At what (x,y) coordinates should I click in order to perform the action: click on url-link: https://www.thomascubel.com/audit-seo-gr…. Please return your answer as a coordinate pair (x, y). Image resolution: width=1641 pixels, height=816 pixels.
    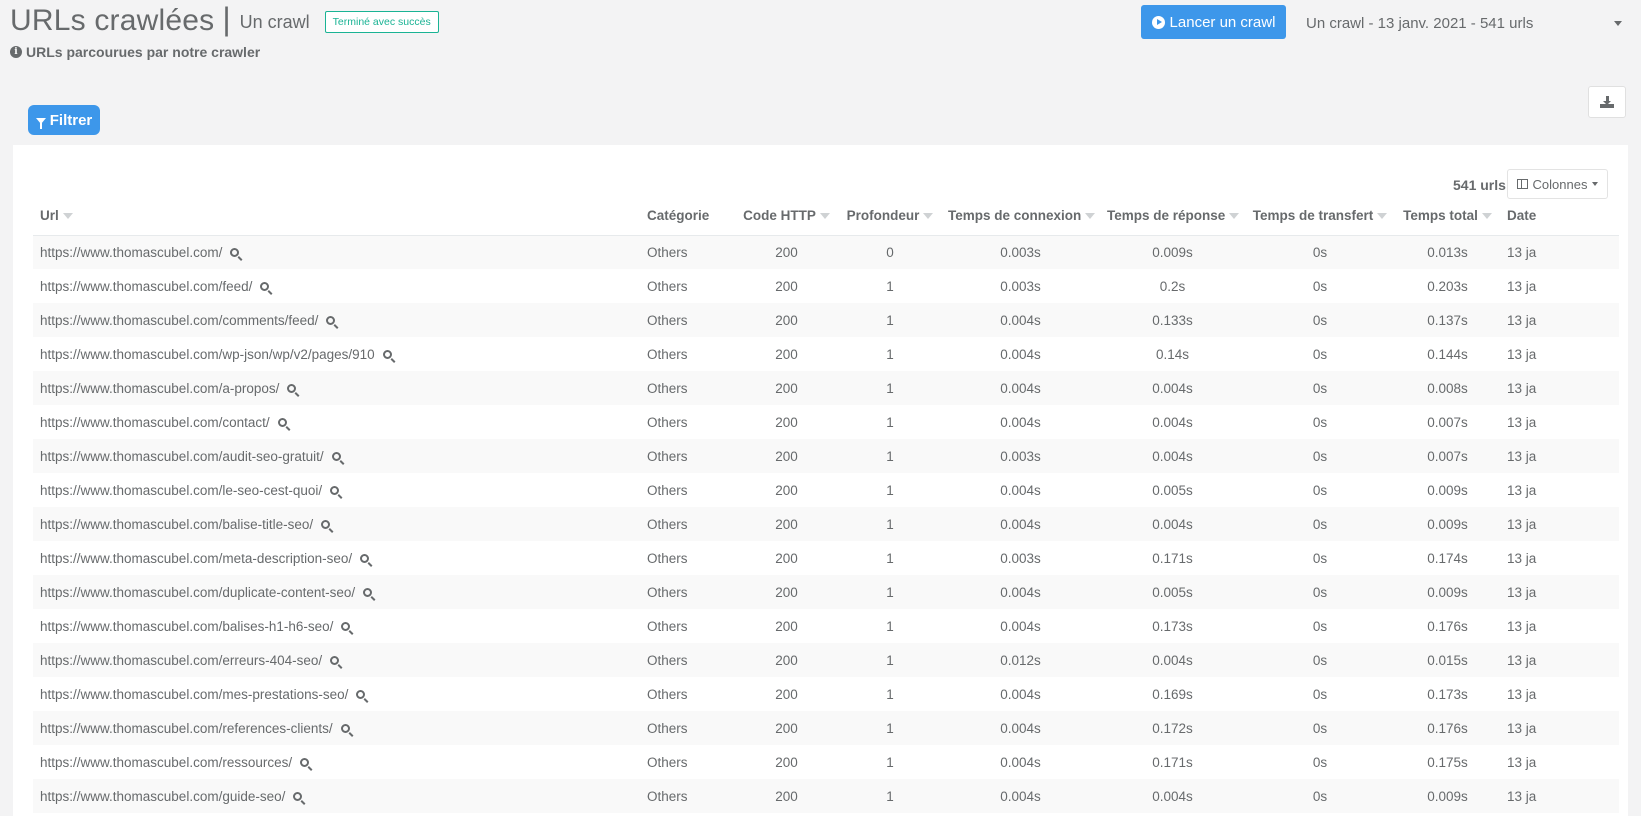
    Looking at the image, I should click on (182, 456).